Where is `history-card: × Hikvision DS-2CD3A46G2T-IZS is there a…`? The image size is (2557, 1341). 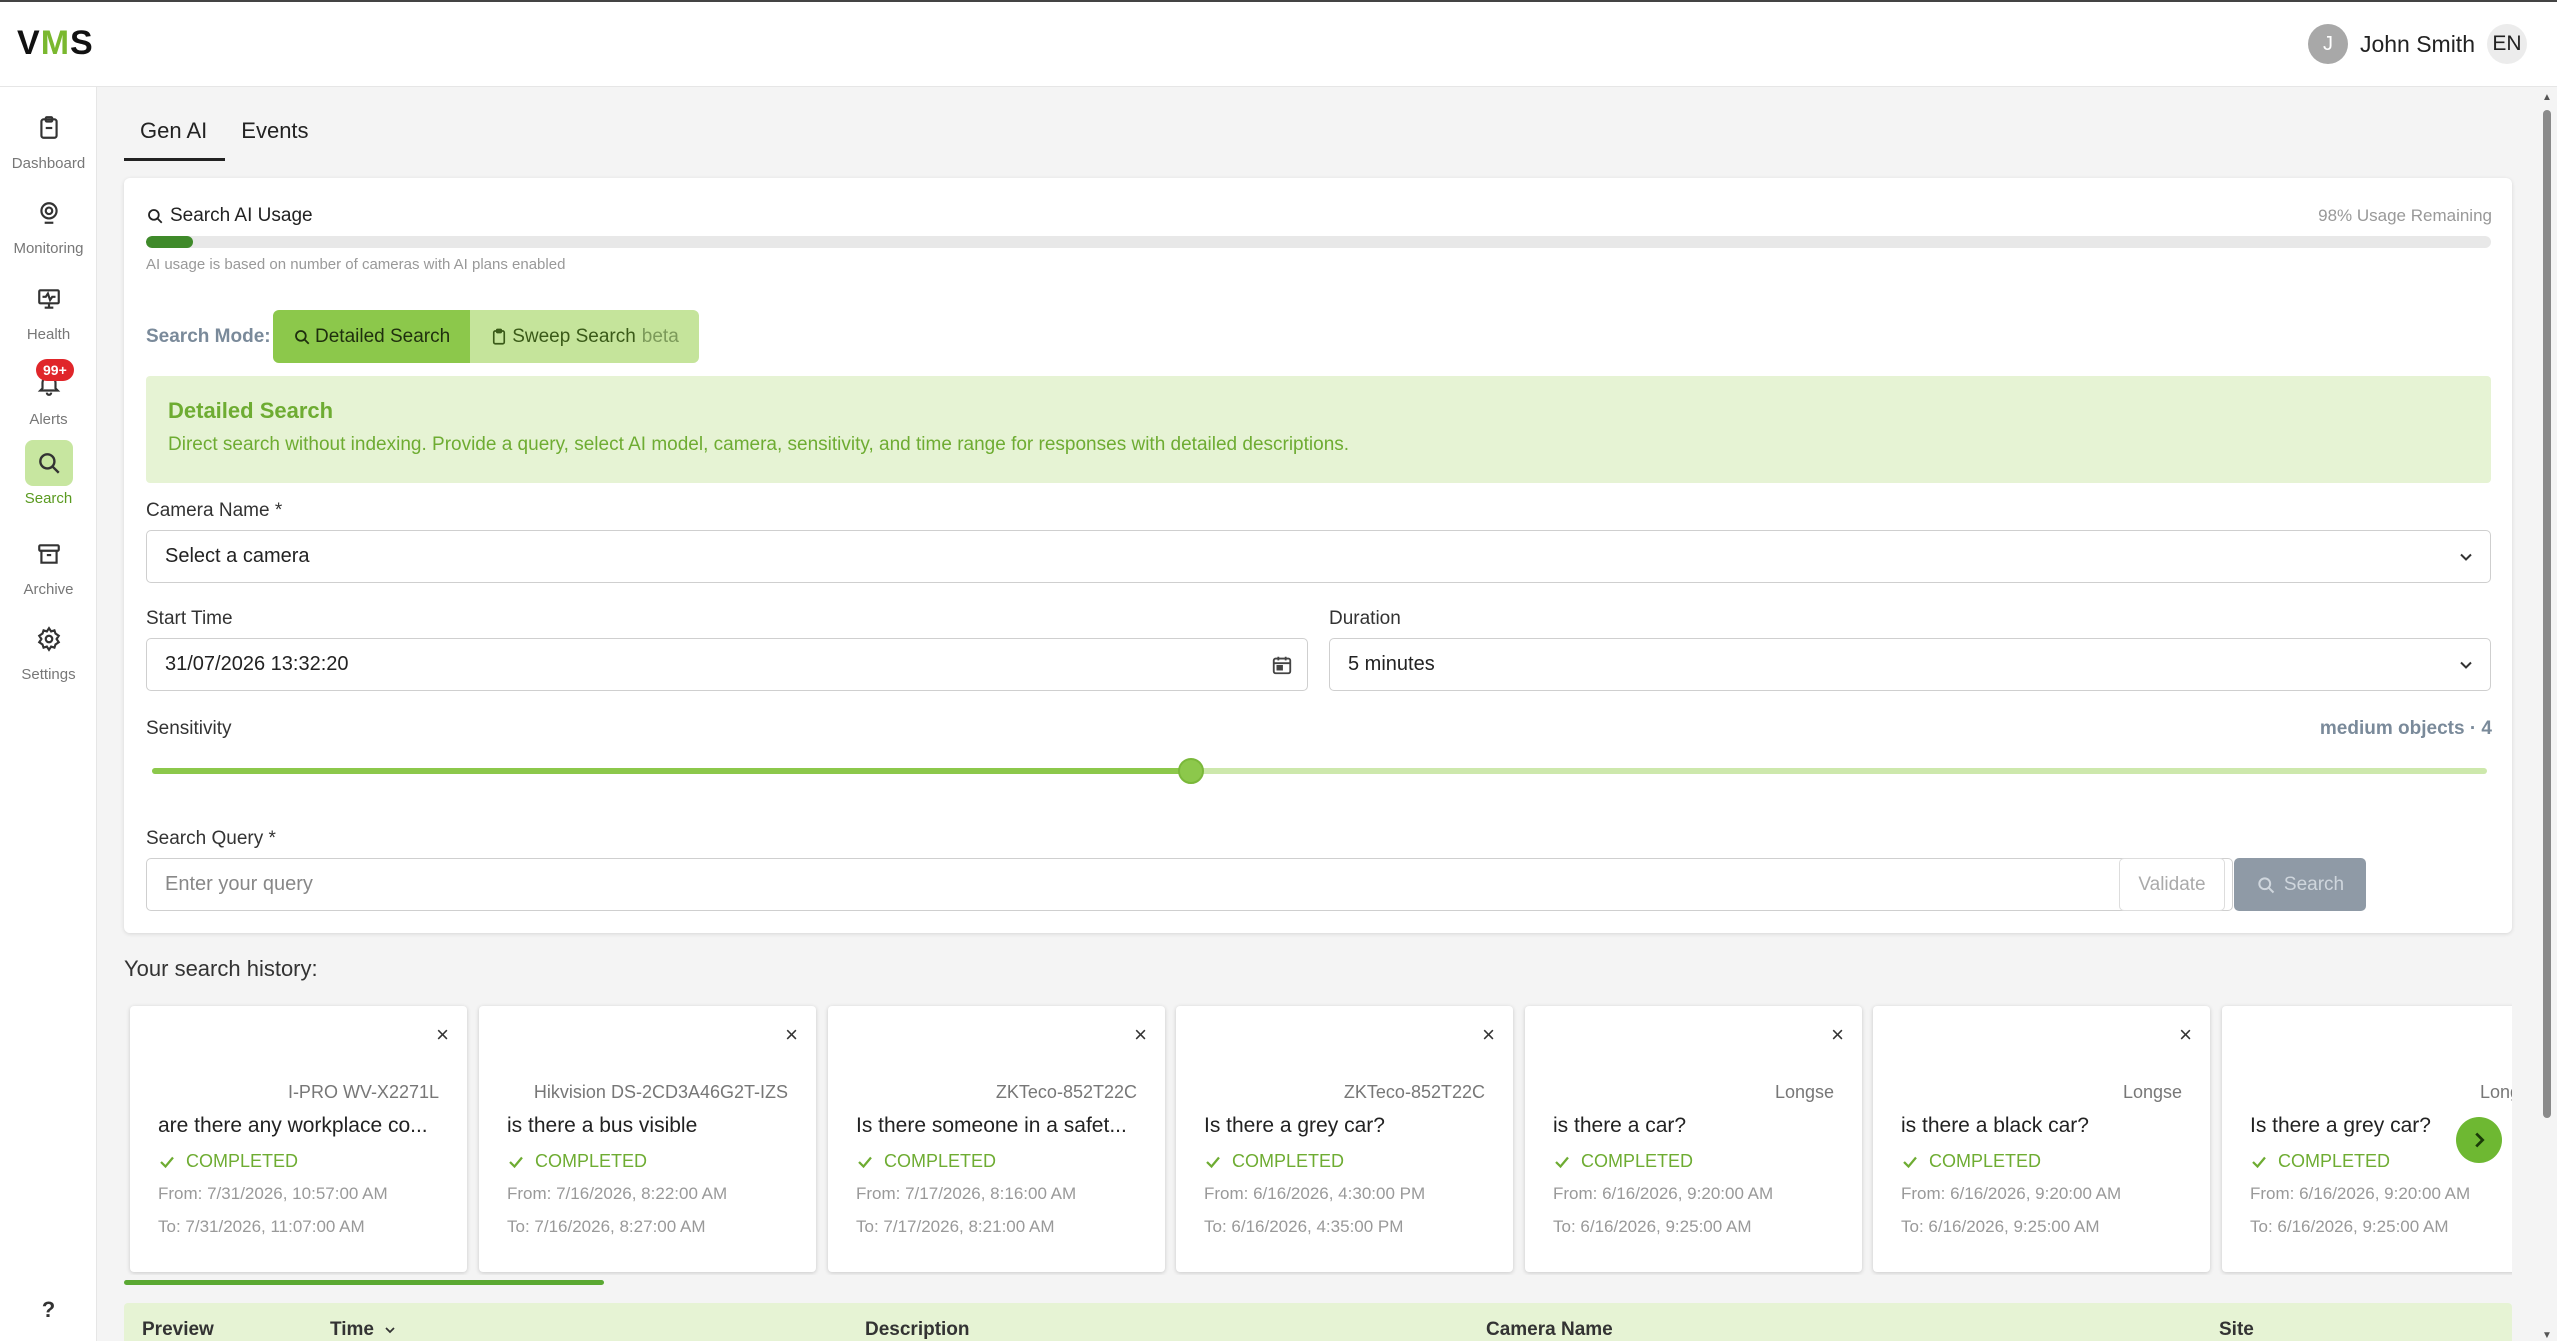 history-card: × Hikvision DS-2CD3A46G2T-IZS is there a… is located at coordinates (647, 1139).